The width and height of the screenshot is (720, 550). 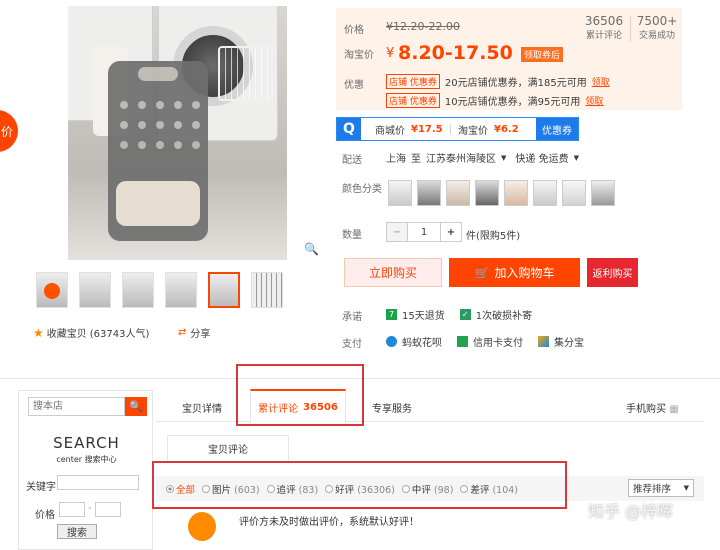 What do you see at coordinates (77, 531) in the screenshot?
I see `store-search-button: 搜索` at bounding box center [77, 531].